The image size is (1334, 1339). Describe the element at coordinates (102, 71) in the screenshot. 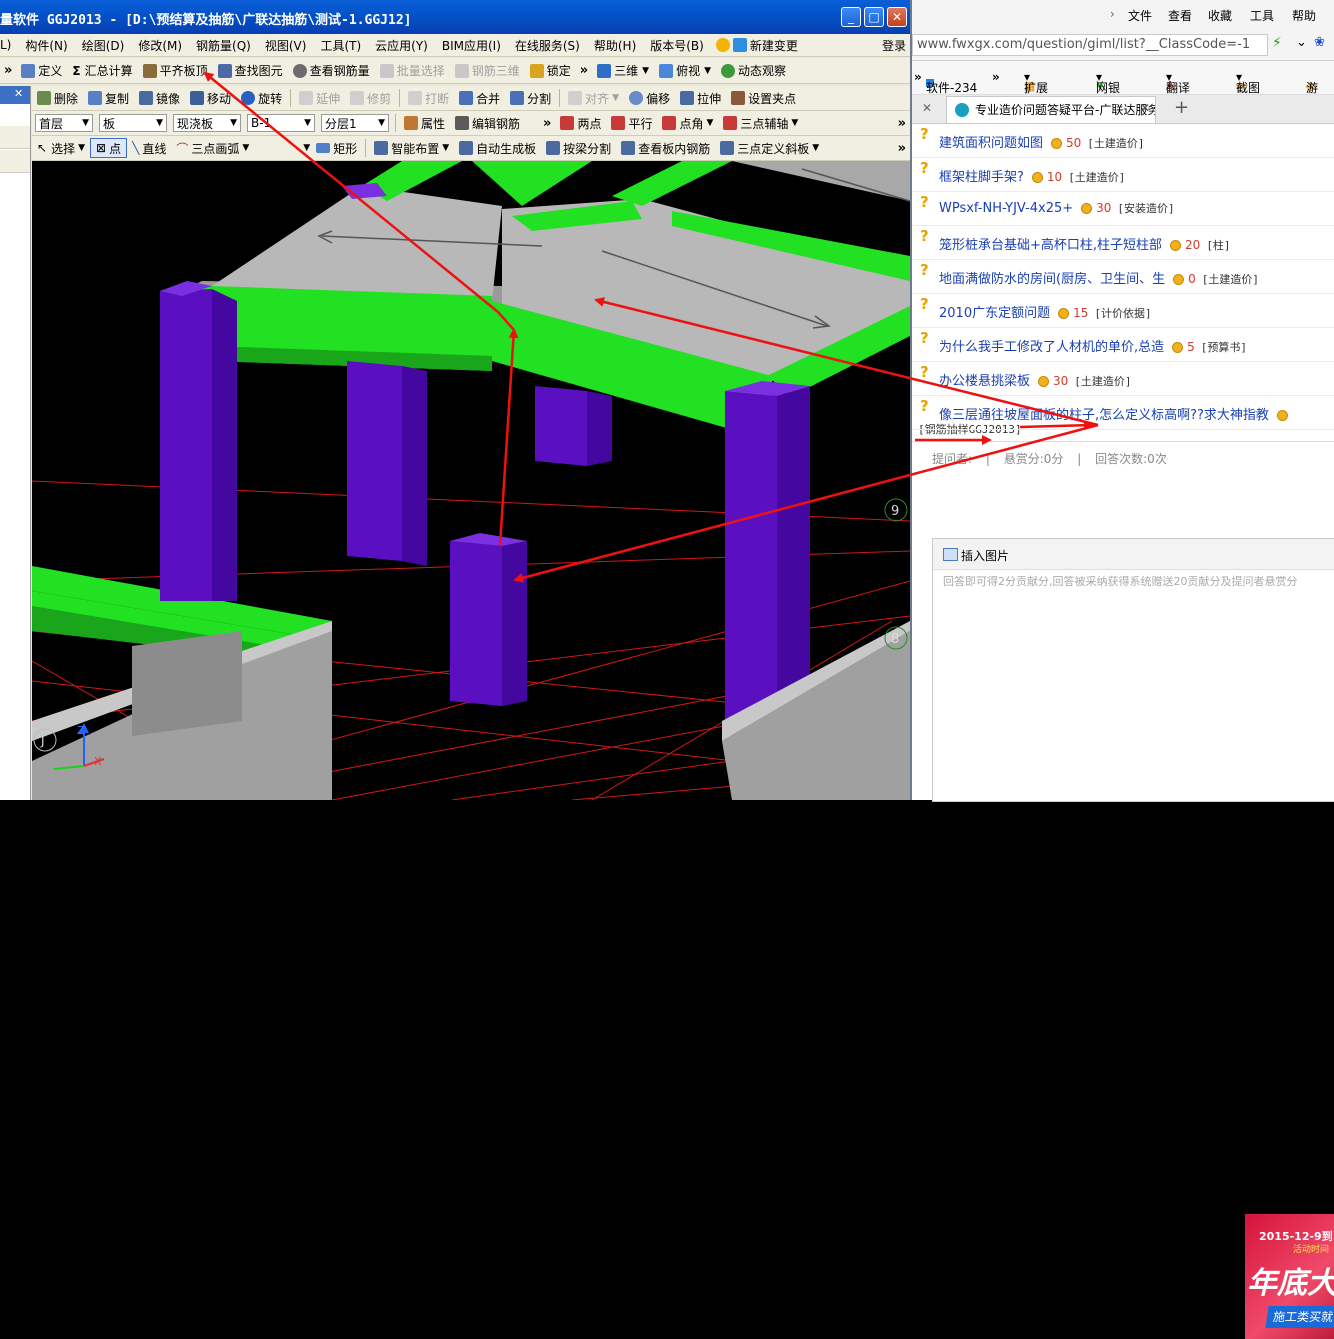

I see `sum-calc-button: Σ 汇总计算` at that location.